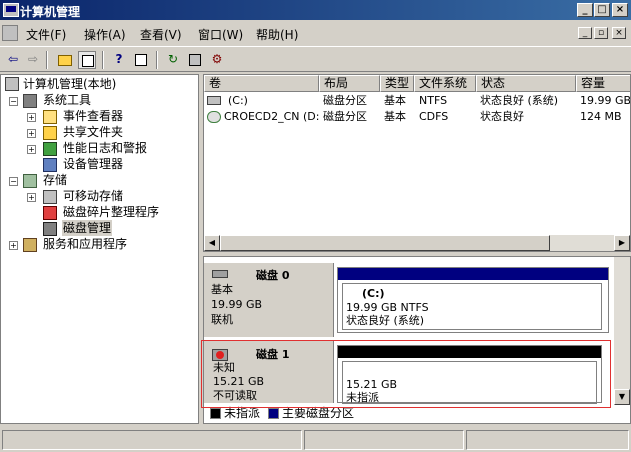 The width and height of the screenshot is (631, 452). What do you see at coordinates (46, 34) in the screenshot?
I see `menu-file: 文件(F)` at bounding box center [46, 34].